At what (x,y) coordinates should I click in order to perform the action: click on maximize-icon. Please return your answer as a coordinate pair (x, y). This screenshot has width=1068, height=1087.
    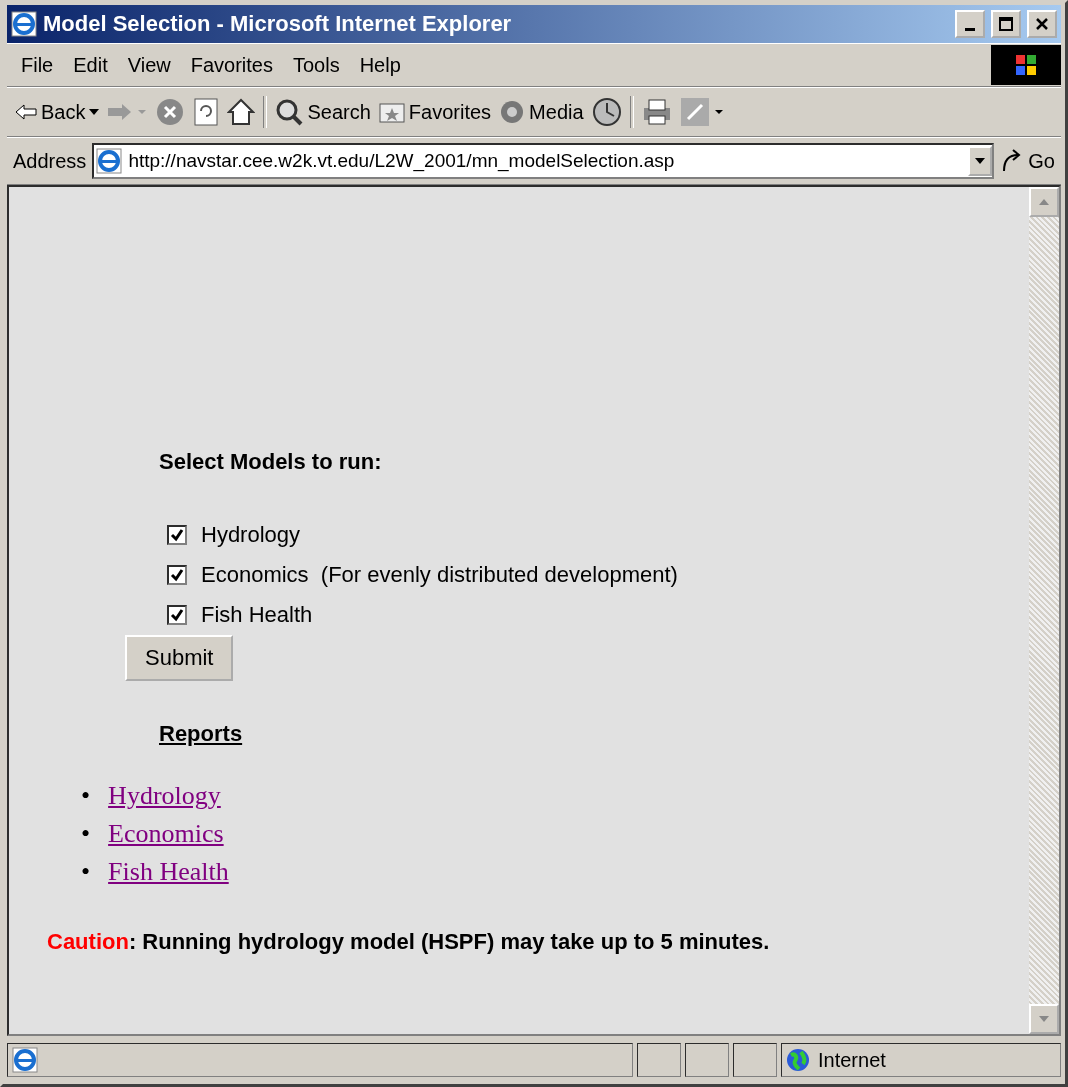
    Looking at the image, I should click on (1006, 24).